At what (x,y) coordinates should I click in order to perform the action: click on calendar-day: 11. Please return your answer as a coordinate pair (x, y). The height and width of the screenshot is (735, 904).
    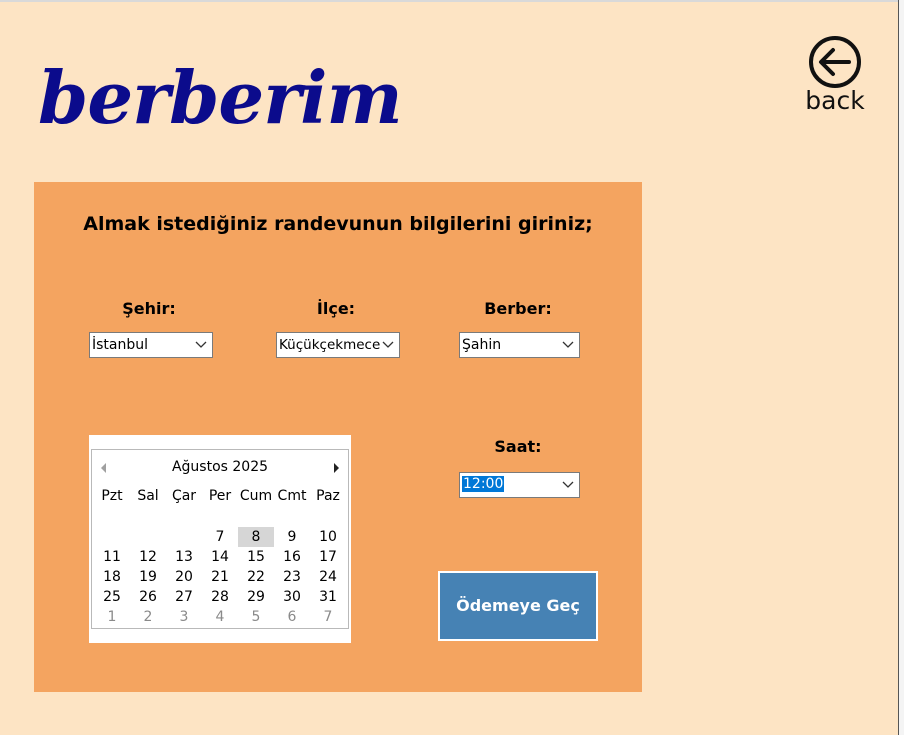
    Looking at the image, I should click on (112, 557).